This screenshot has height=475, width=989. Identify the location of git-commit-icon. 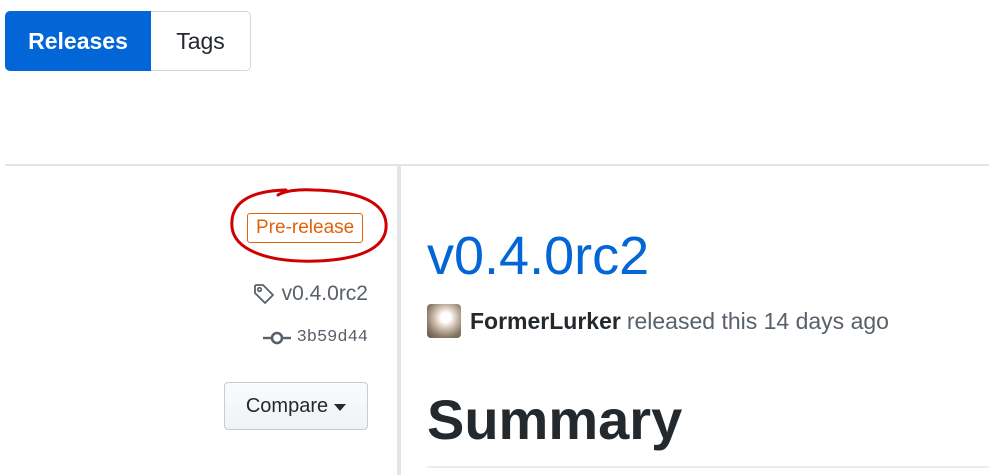
(276, 338).